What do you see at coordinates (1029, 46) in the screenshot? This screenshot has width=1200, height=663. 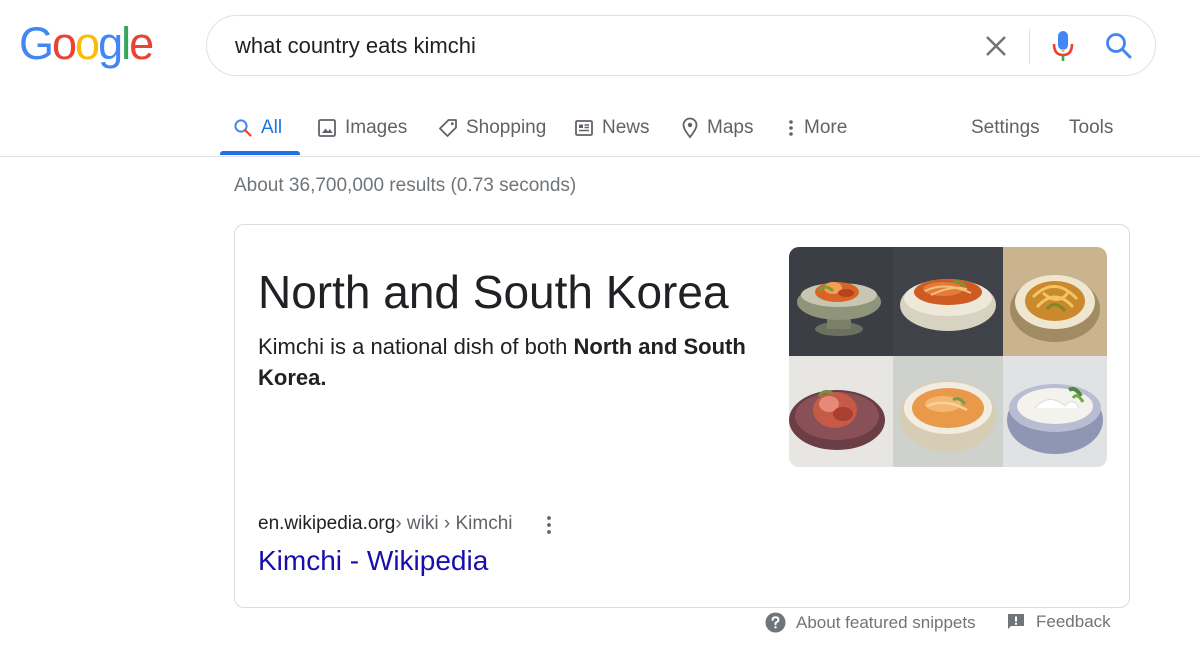 I see `search-divider` at bounding box center [1029, 46].